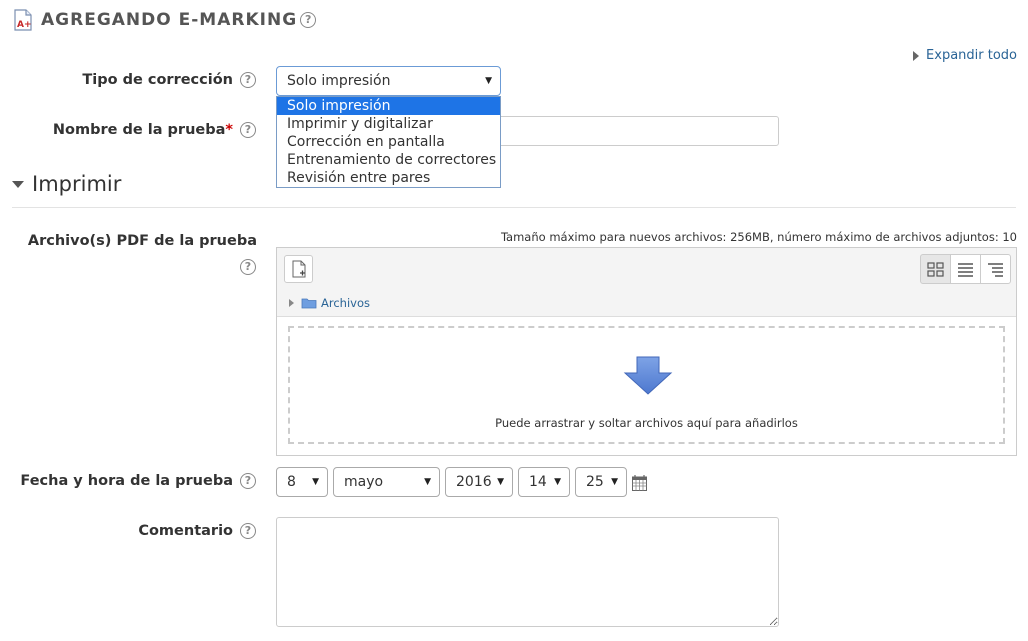 The width and height of the screenshot is (1028, 641). I want to click on view-icons-button, so click(935, 269).